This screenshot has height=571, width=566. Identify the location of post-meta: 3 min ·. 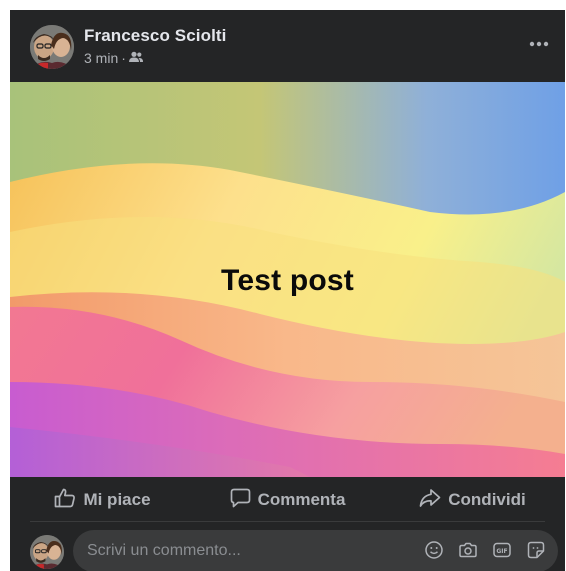
(113, 58).